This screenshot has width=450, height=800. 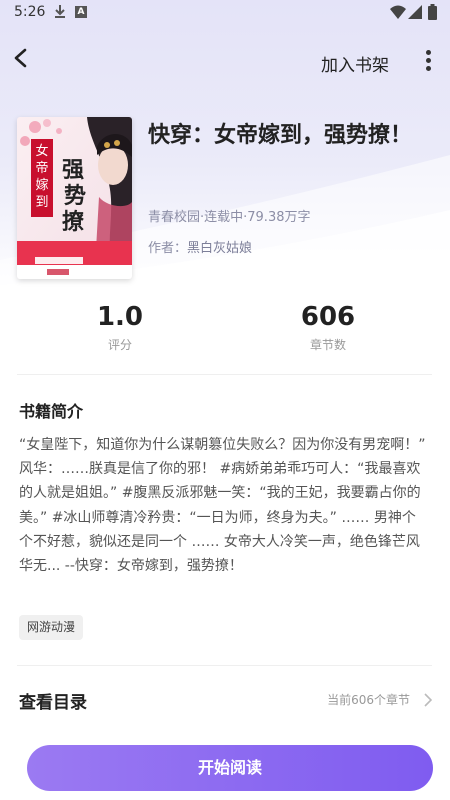 I want to click on svg-text: 到, so click(x=41, y=202).